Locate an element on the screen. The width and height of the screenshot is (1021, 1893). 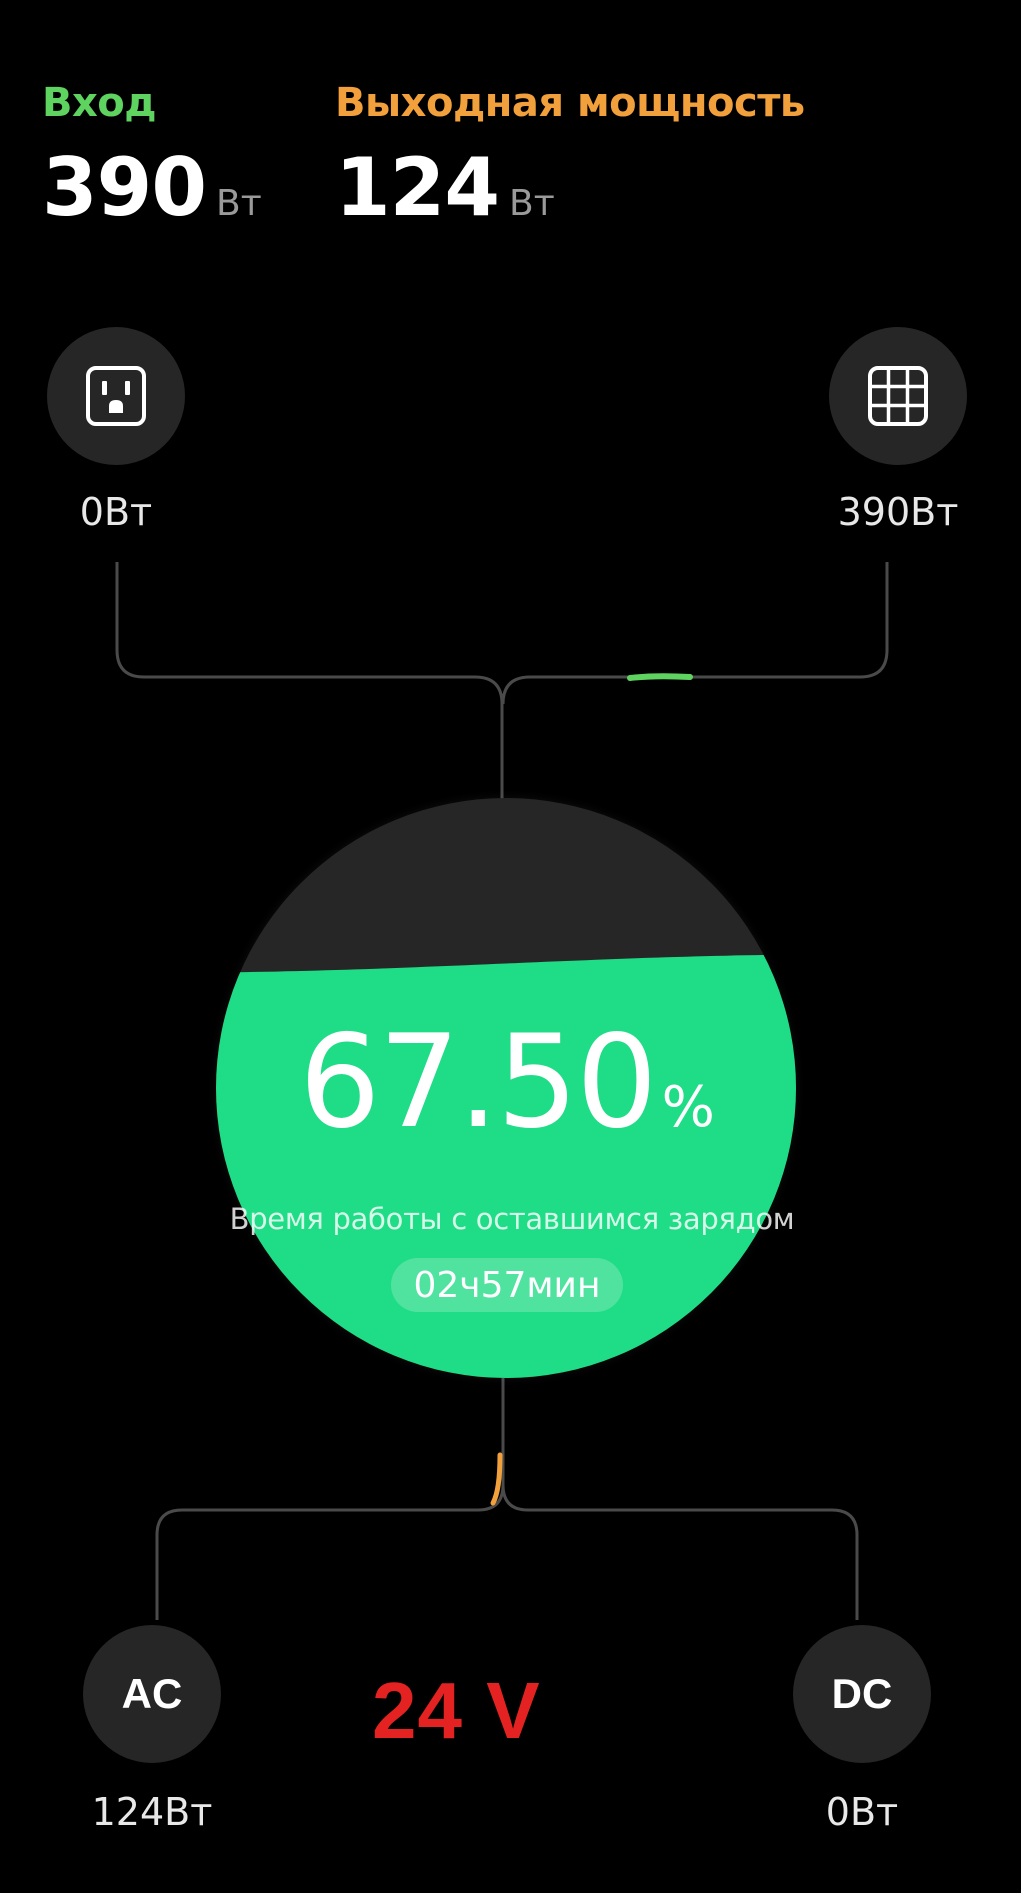
input-power: 390 Вт is located at coordinates (152, 188).